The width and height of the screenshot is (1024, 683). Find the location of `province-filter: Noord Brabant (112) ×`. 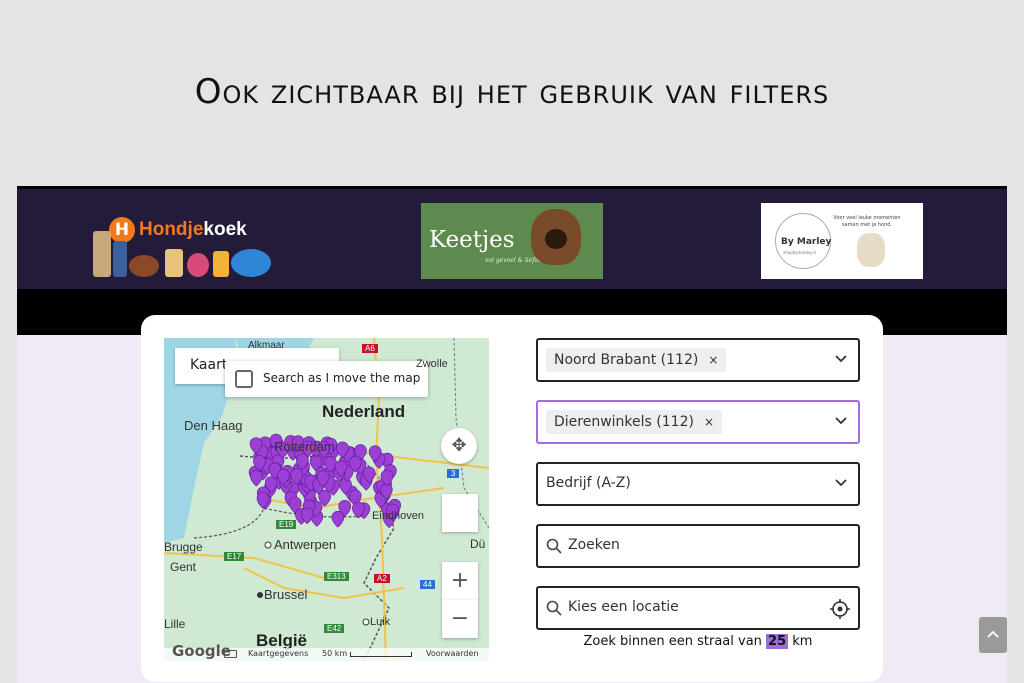

province-filter: Noord Brabant (112) × is located at coordinates (698, 360).